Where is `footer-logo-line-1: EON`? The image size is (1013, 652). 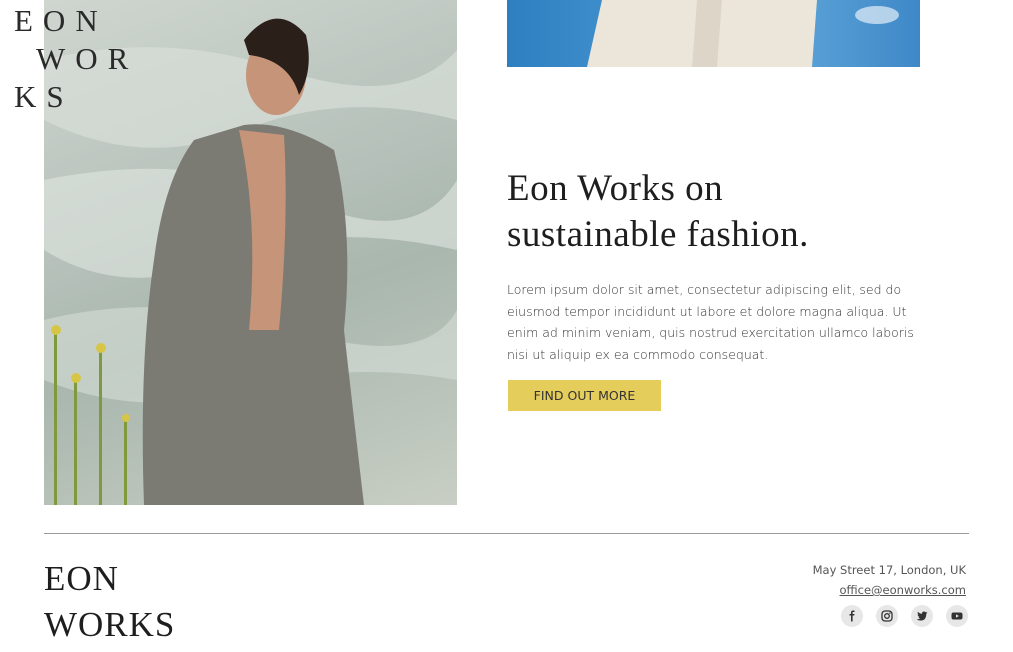
footer-logo-line-1: EON is located at coordinates (81, 578).